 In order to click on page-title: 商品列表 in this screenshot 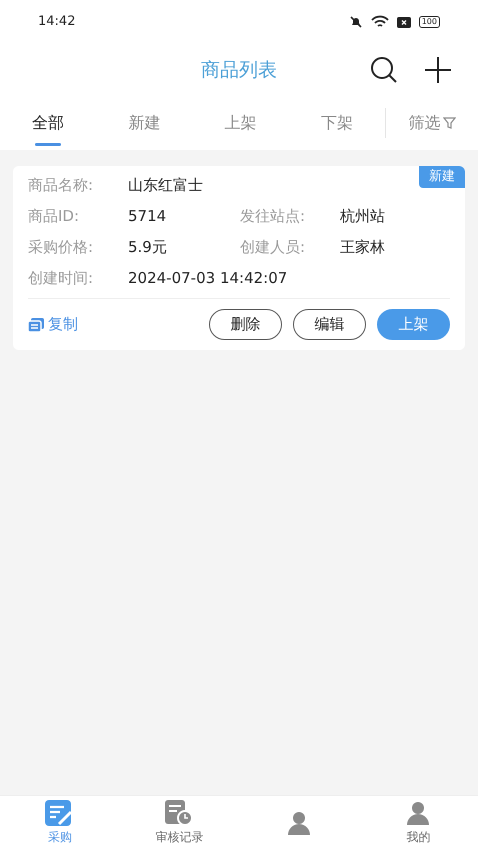, I will do `click(239, 70)`.